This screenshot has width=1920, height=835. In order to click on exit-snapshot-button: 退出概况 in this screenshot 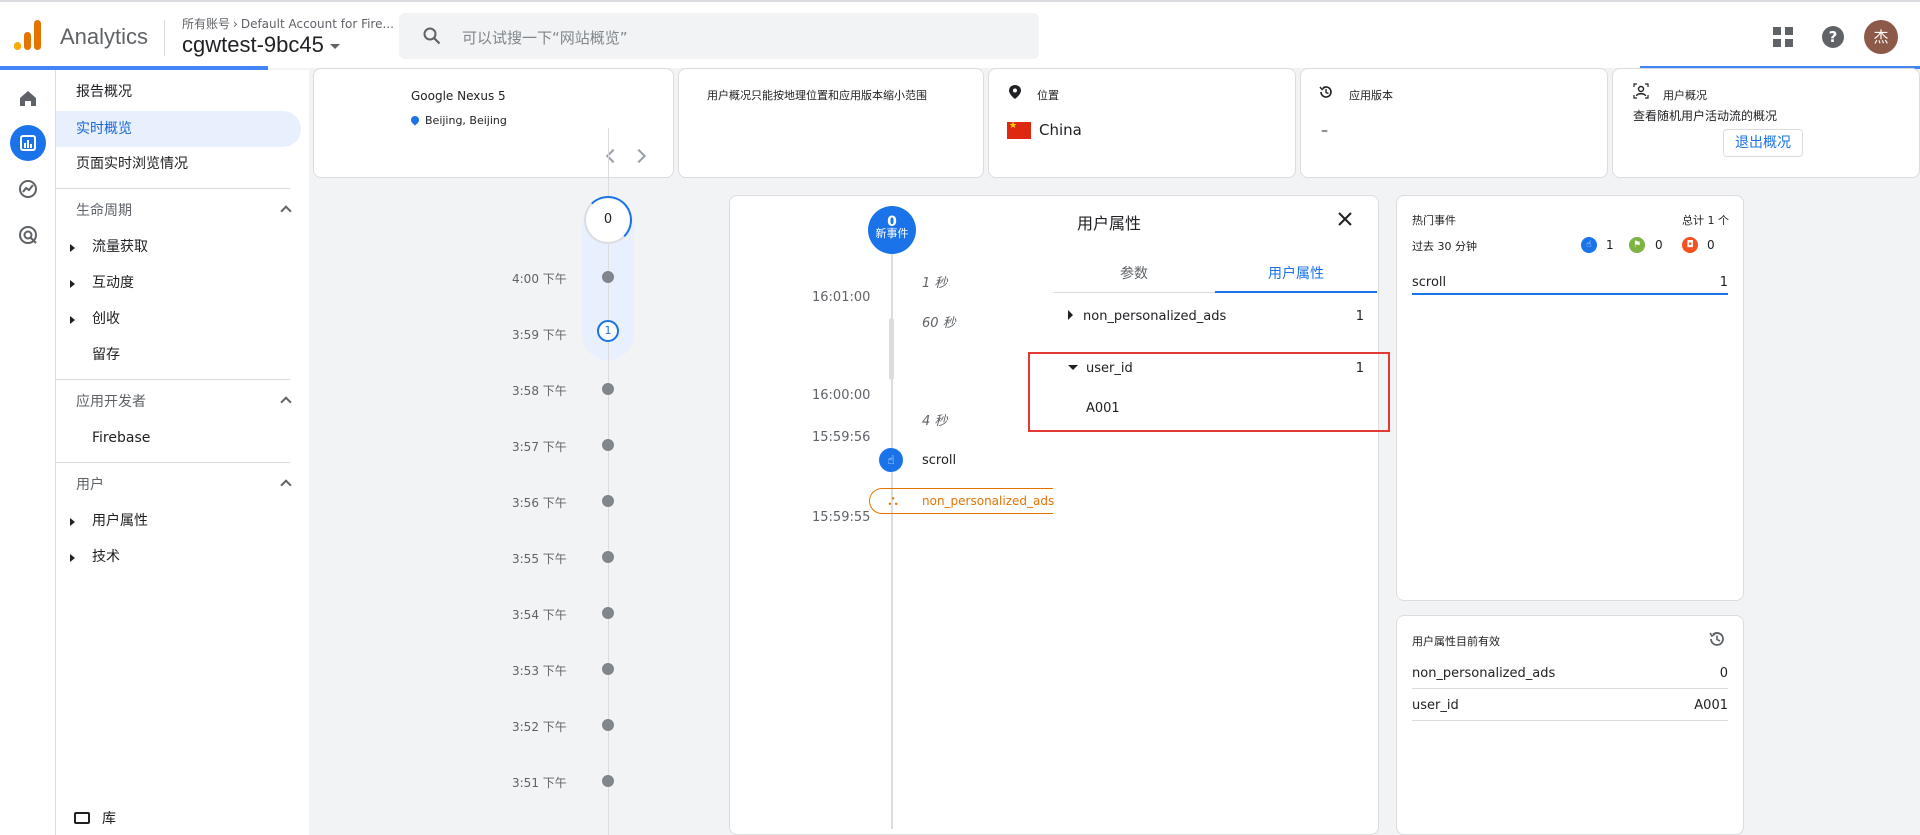, I will do `click(1763, 143)`.